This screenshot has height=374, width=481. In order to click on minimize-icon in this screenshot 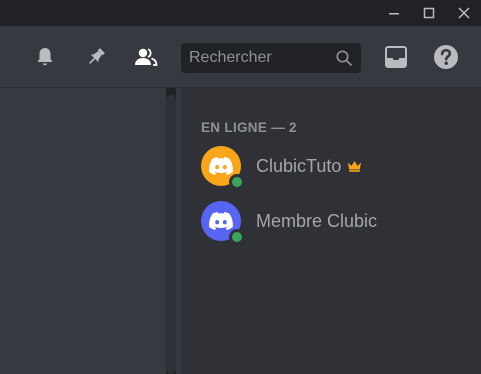, I will do `click(394, 13)`.